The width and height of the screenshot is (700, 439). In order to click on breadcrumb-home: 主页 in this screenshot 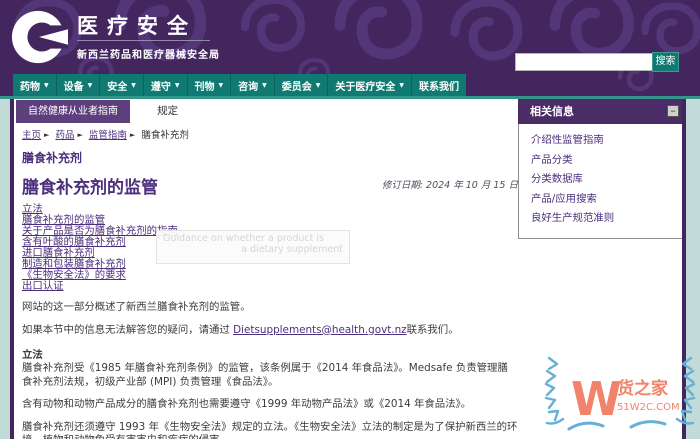, I will do `click(31, 135)`.